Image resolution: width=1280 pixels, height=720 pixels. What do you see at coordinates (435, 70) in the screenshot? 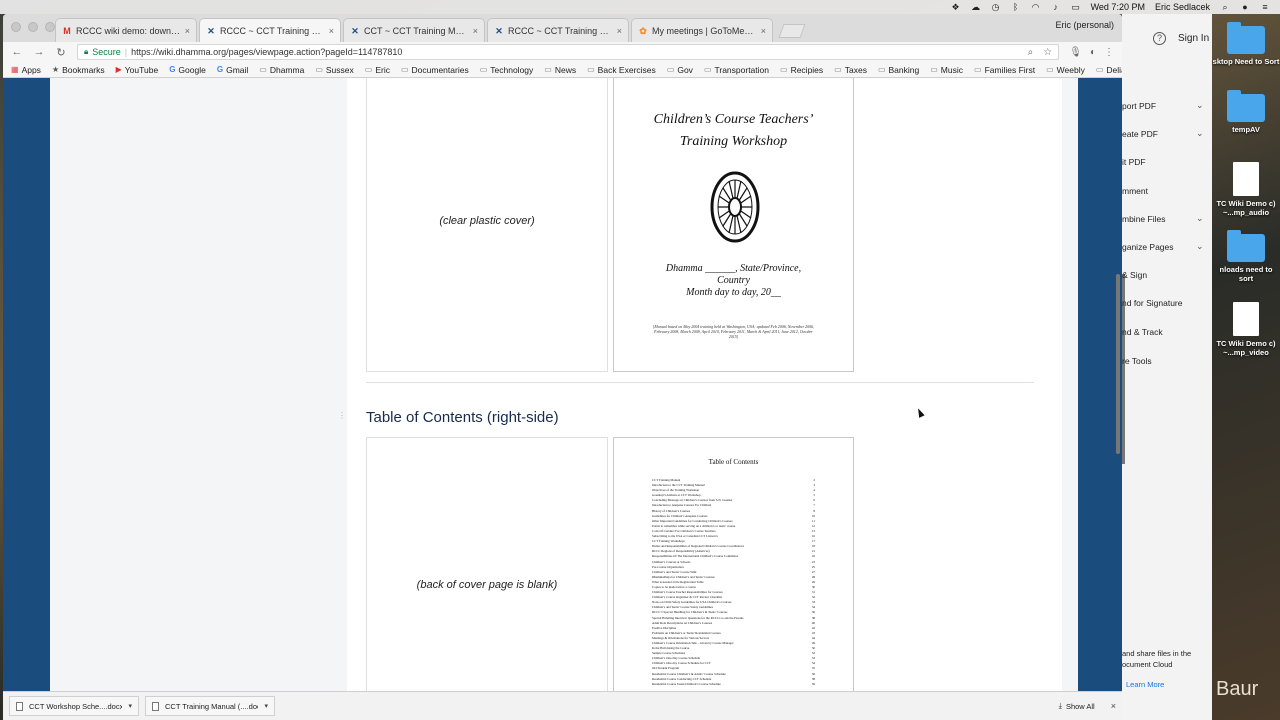
I see `bookmark-documentaries: ▭ Documentaries` at bounding box center [435, 70].